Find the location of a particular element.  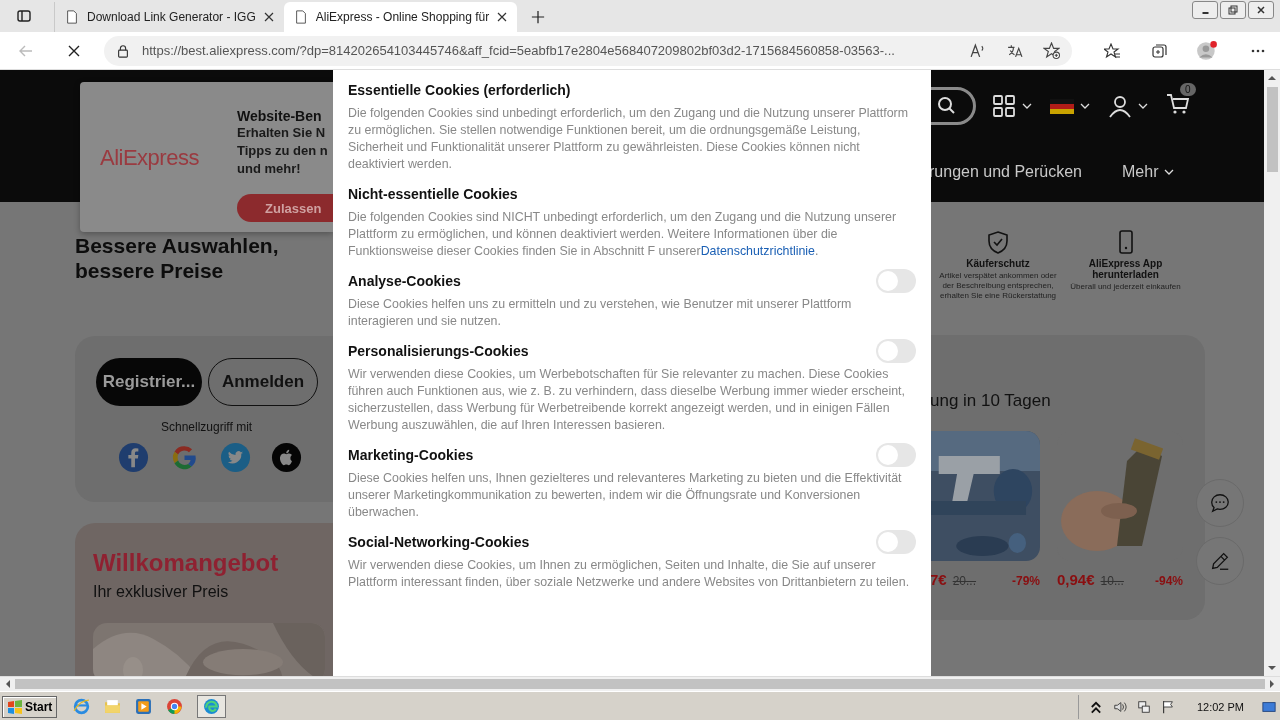

new-tab-icon is located at coordinates (538, 17).